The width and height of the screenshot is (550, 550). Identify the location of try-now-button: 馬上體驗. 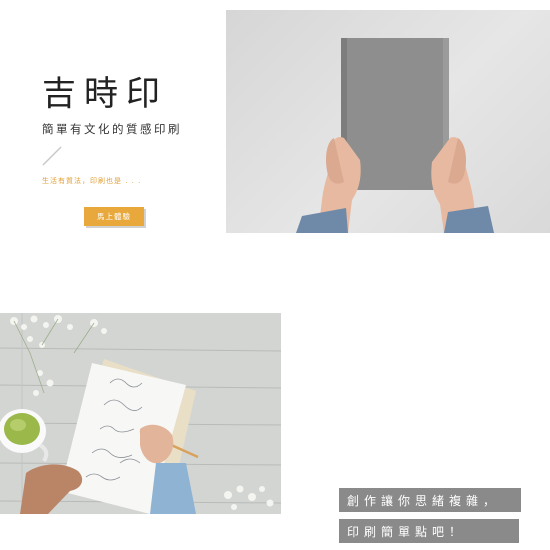
(114, 216).